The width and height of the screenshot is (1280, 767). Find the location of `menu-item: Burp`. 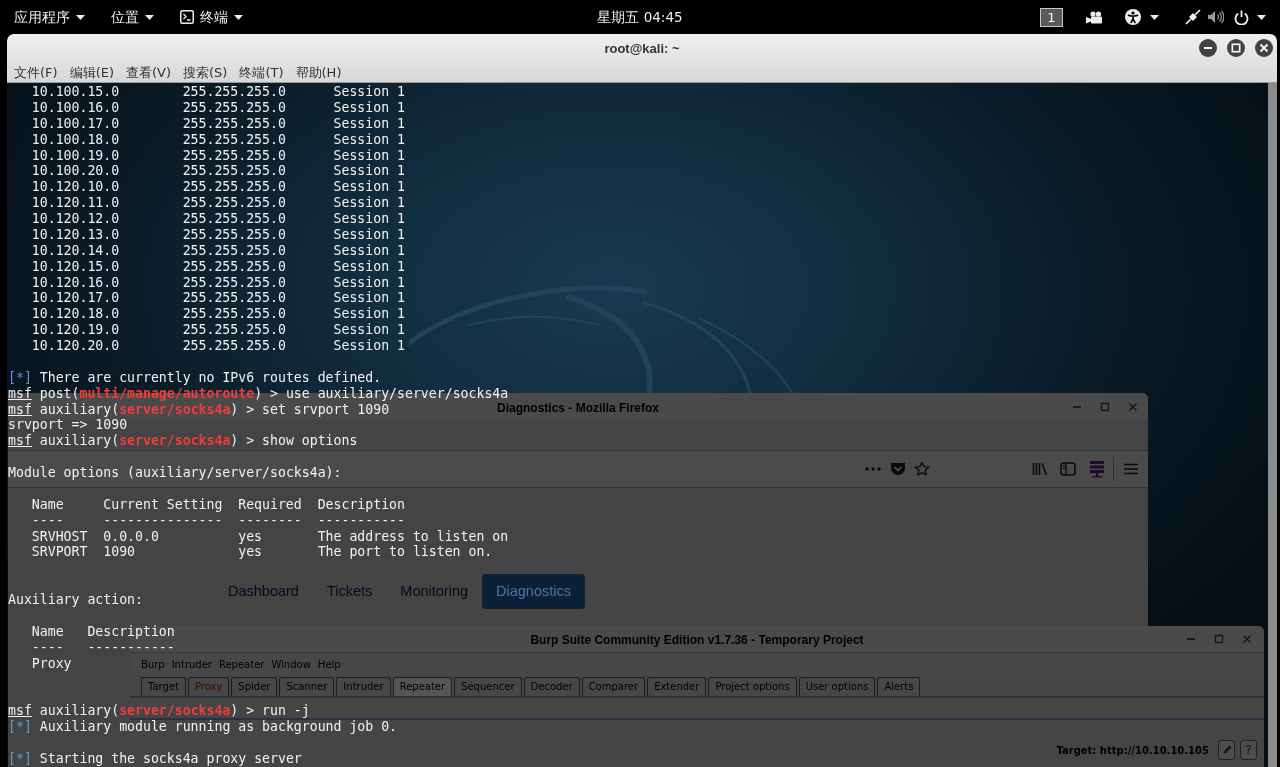

menu-item: Burp is located at coordinates (153, 664).